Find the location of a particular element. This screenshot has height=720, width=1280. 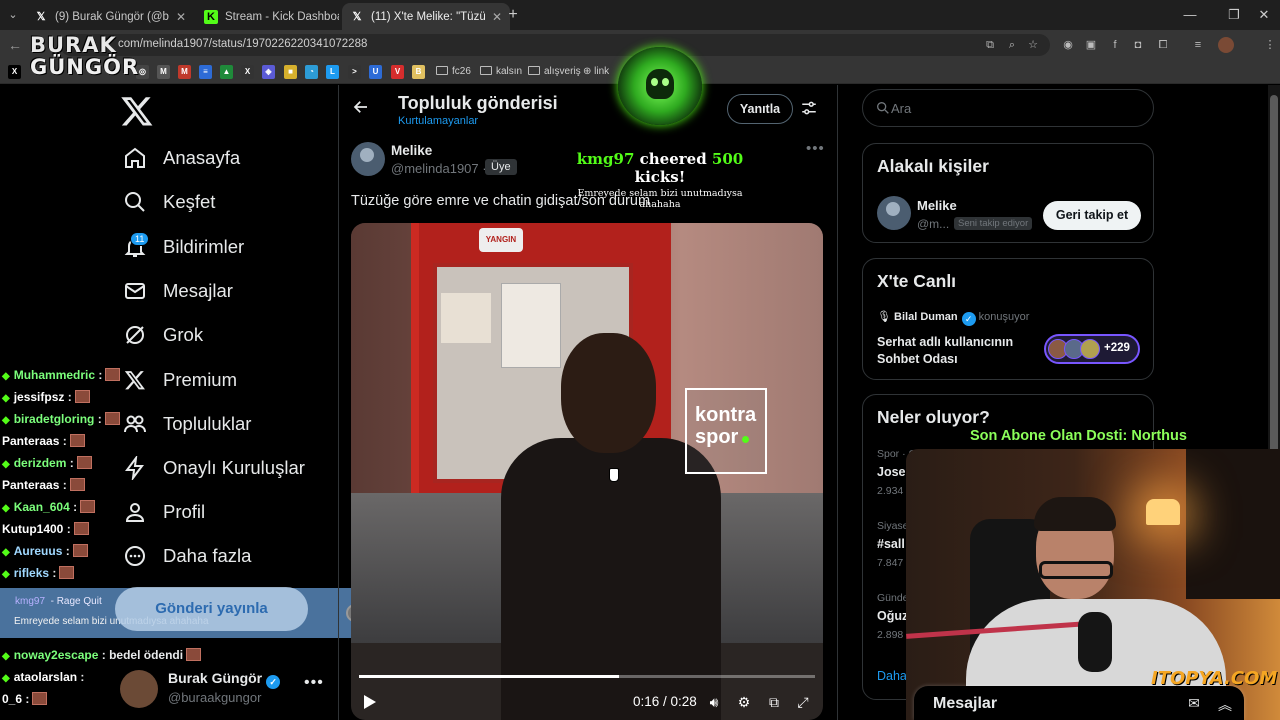

extension-font-icon: f is located at coordinates (1115, 45).